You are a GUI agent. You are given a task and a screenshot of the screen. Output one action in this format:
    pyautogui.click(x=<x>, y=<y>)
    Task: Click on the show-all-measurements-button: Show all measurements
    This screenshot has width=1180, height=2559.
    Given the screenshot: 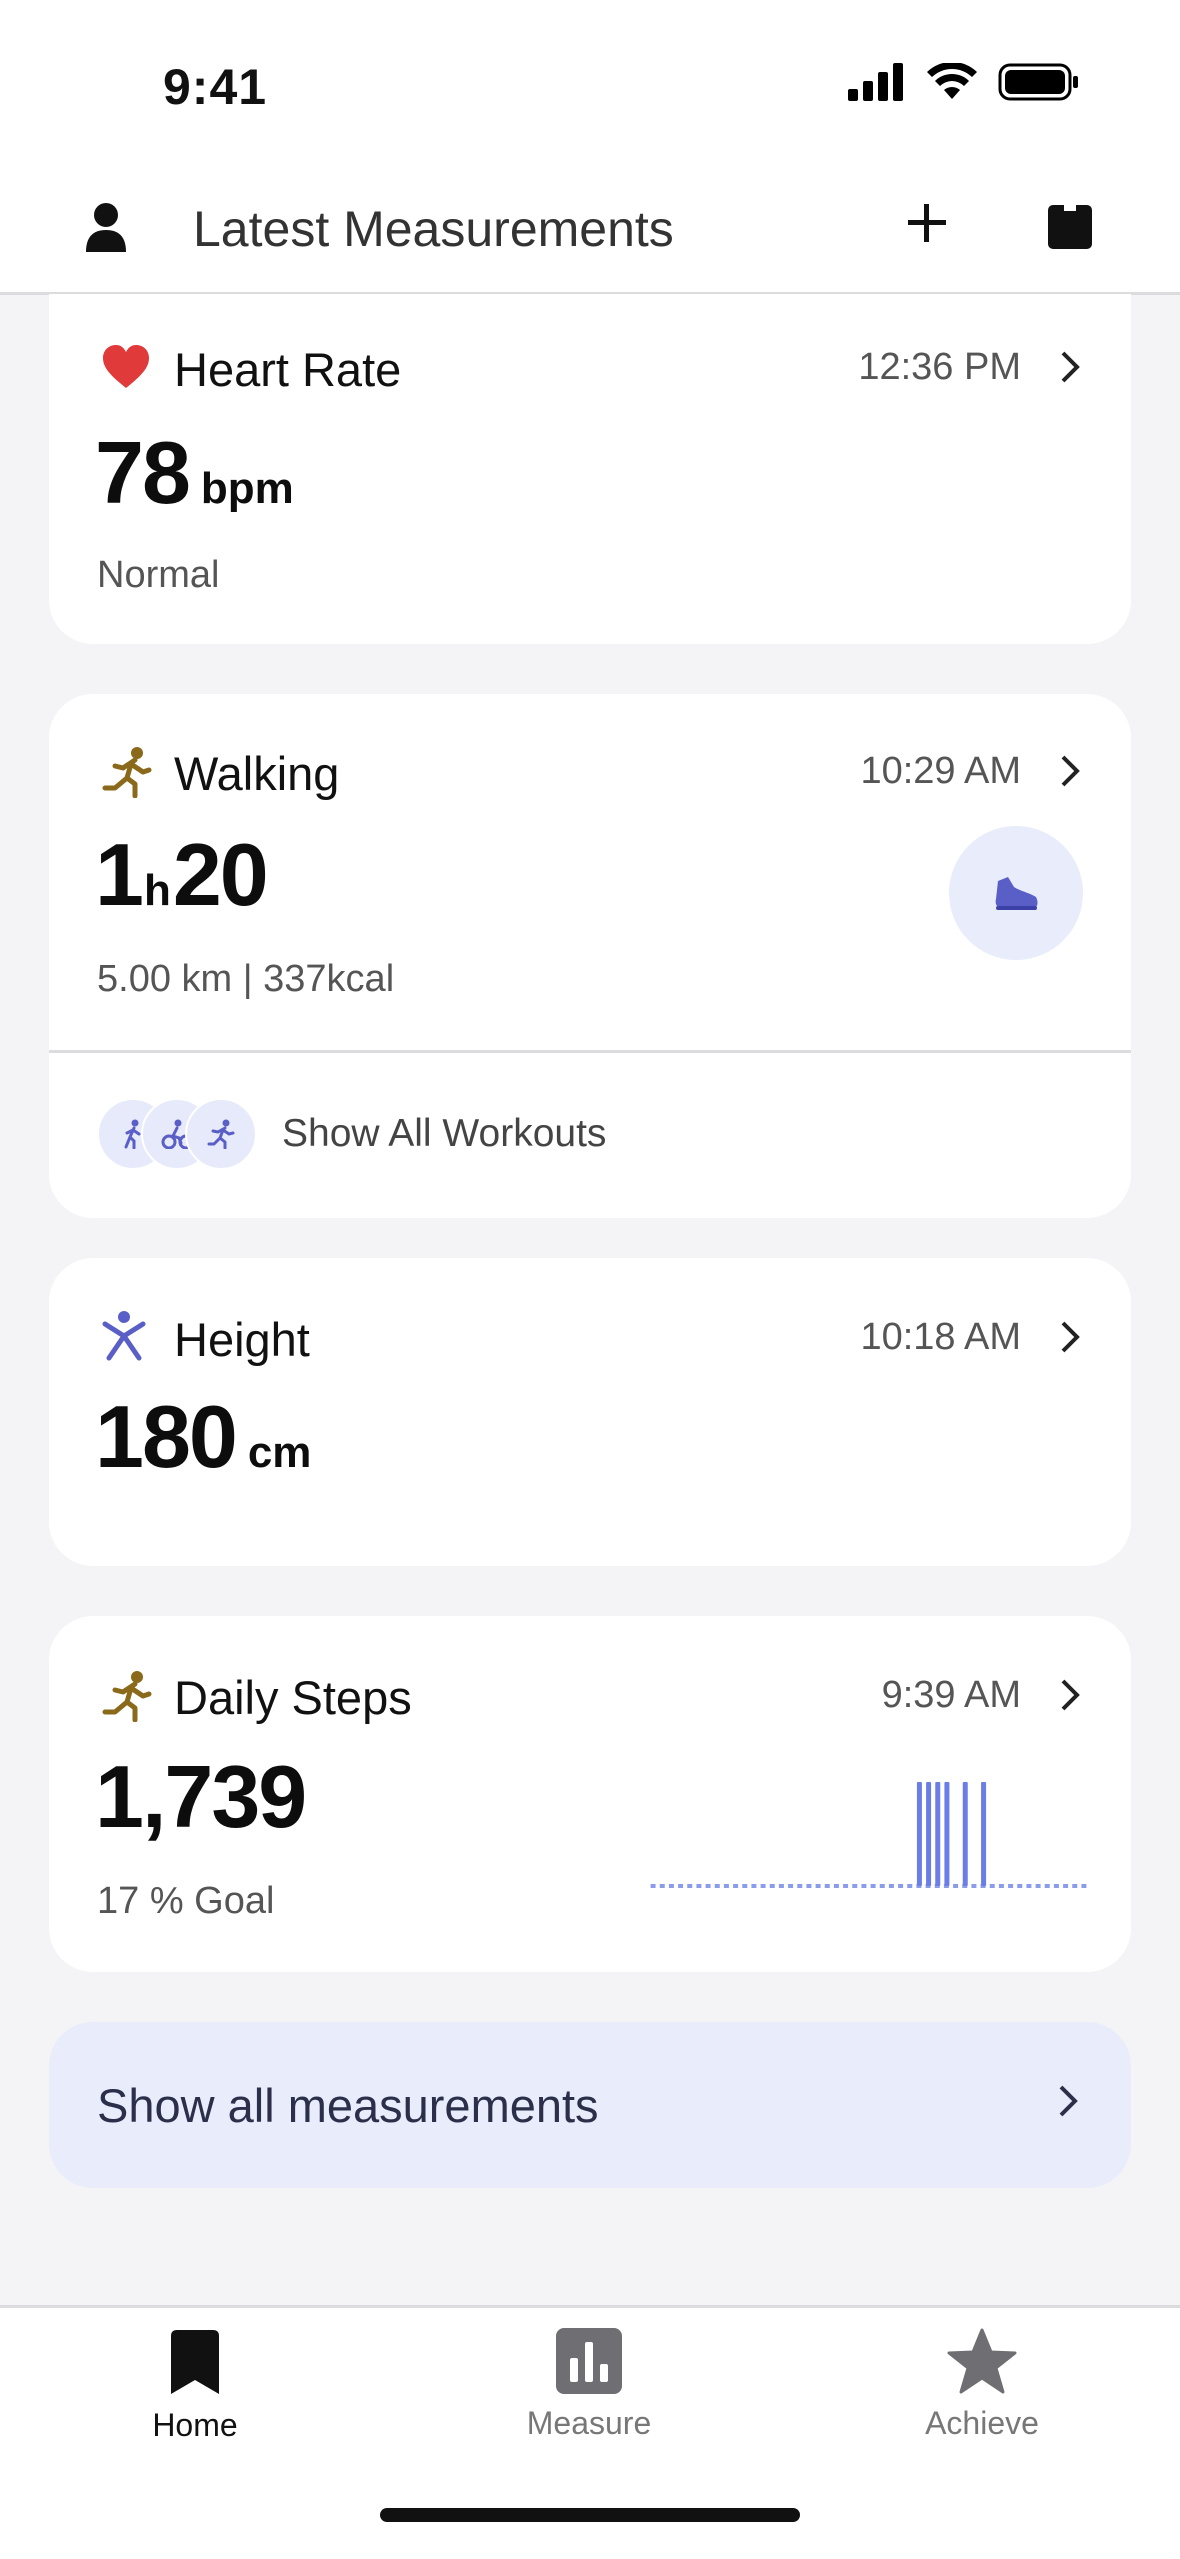 What is the action you would take?
    pyautogui.click(x=590, y=2105)
    